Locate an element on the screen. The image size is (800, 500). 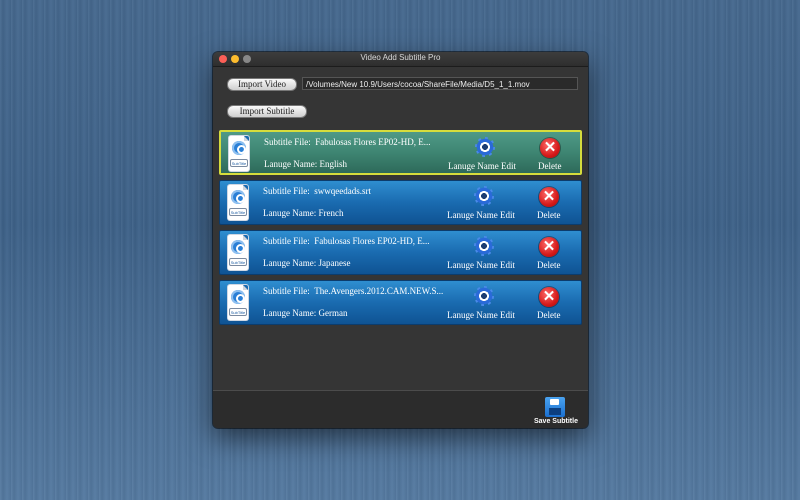
bottom-toolbar: Save Subtitle is located at coordinates (400, 409).